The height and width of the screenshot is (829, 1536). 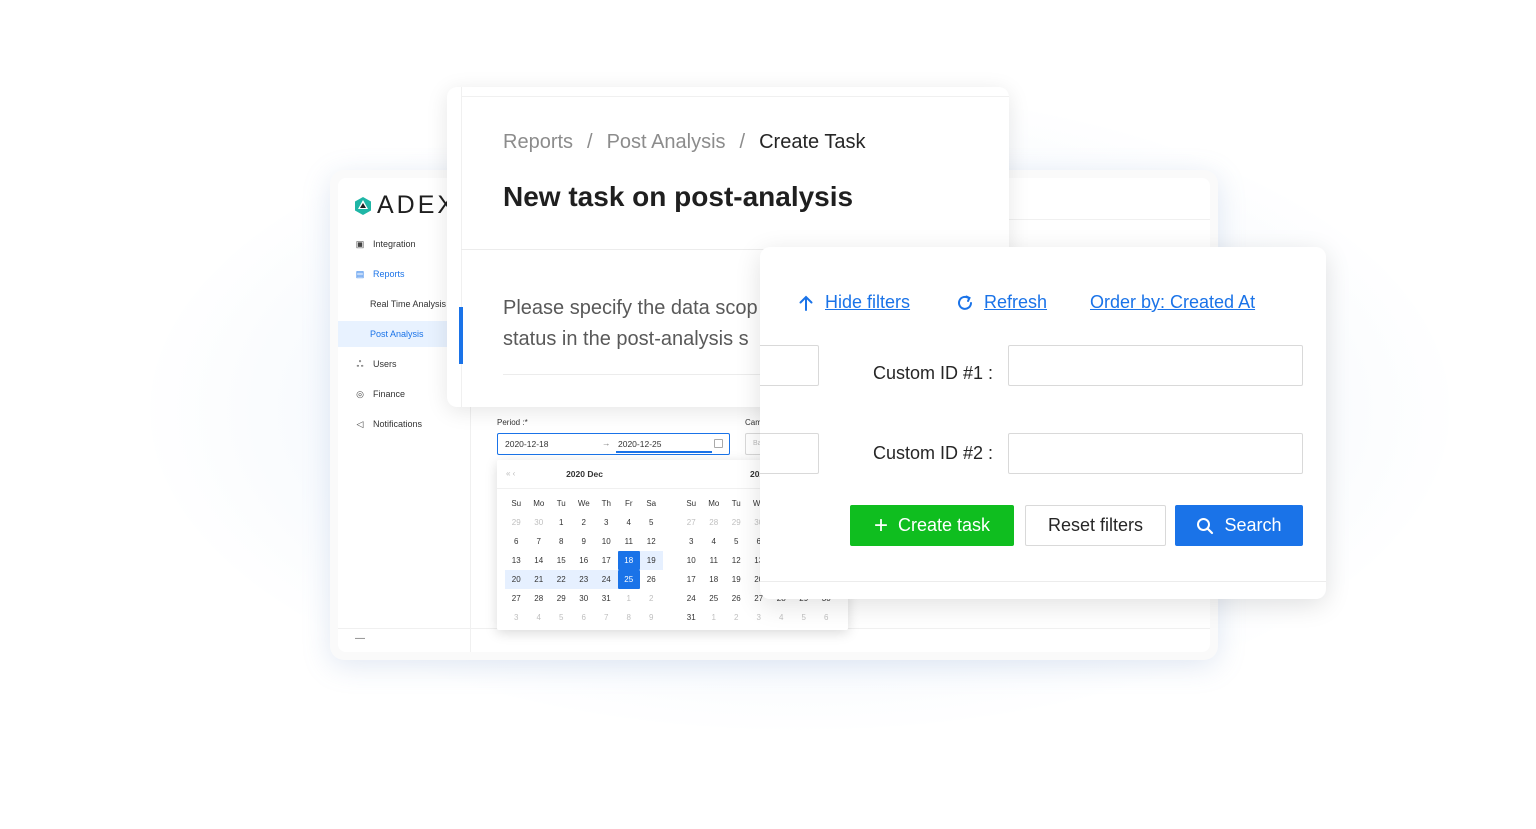 What do you see at coordinates (512, 422) in the screenshot?
I see `period-label: Period :*` at bounding box center [512, 422].